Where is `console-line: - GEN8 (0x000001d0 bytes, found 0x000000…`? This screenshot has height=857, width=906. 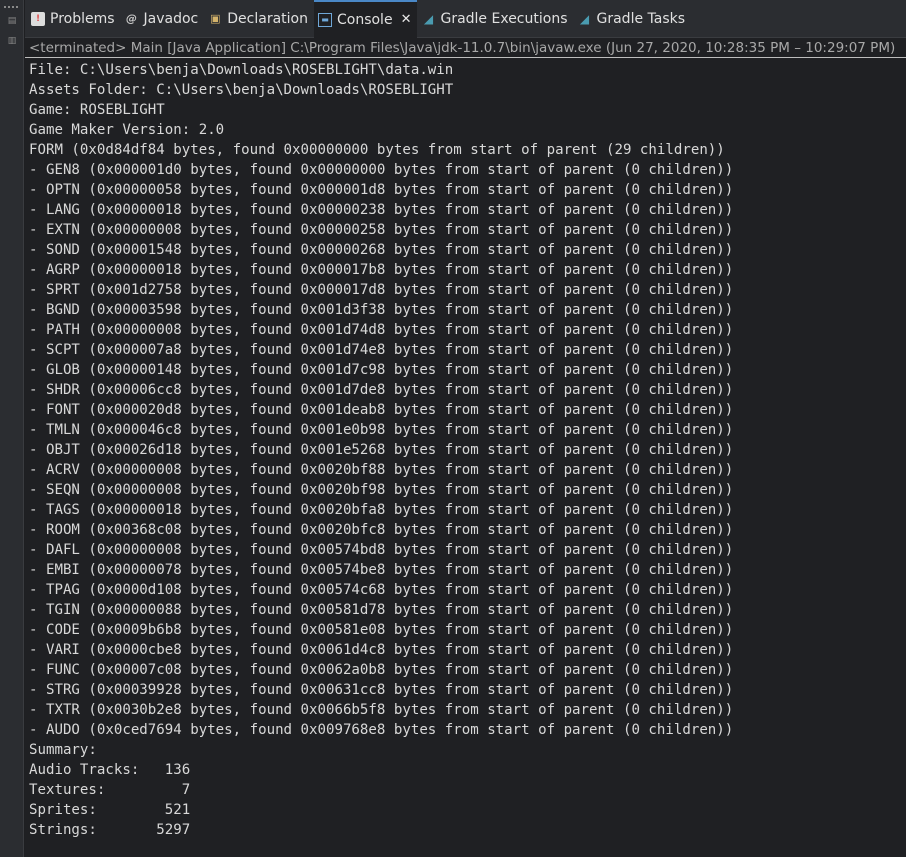
console-line: - GEN8 (0x000001d0 bytes, found 0x000000… is located at coordinates (381, 170).